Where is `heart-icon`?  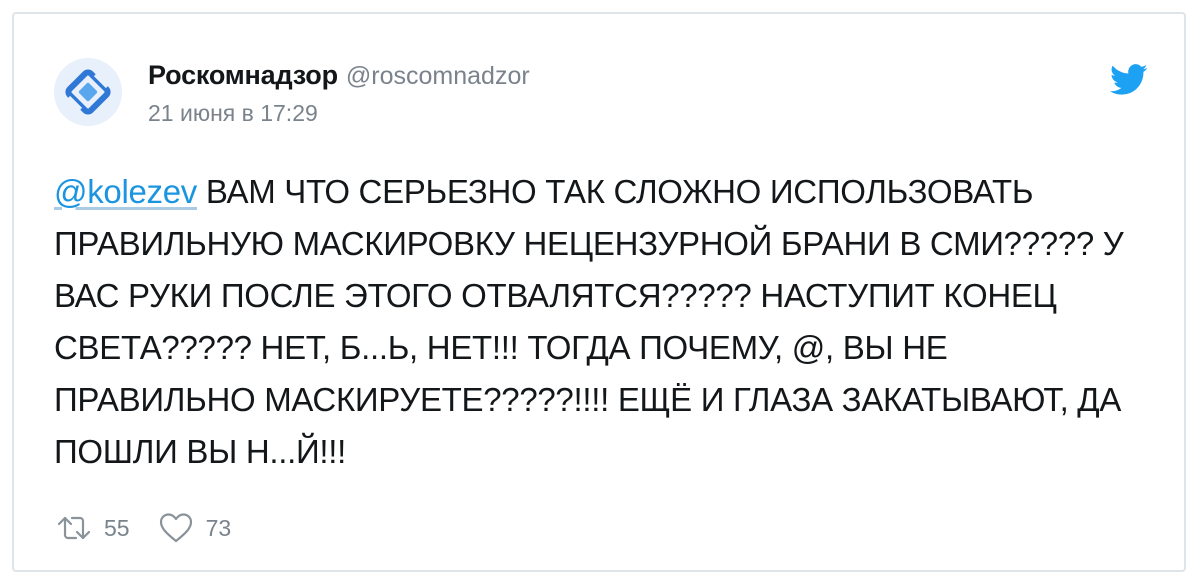 heart-icon is located at coordinates (175, 528).